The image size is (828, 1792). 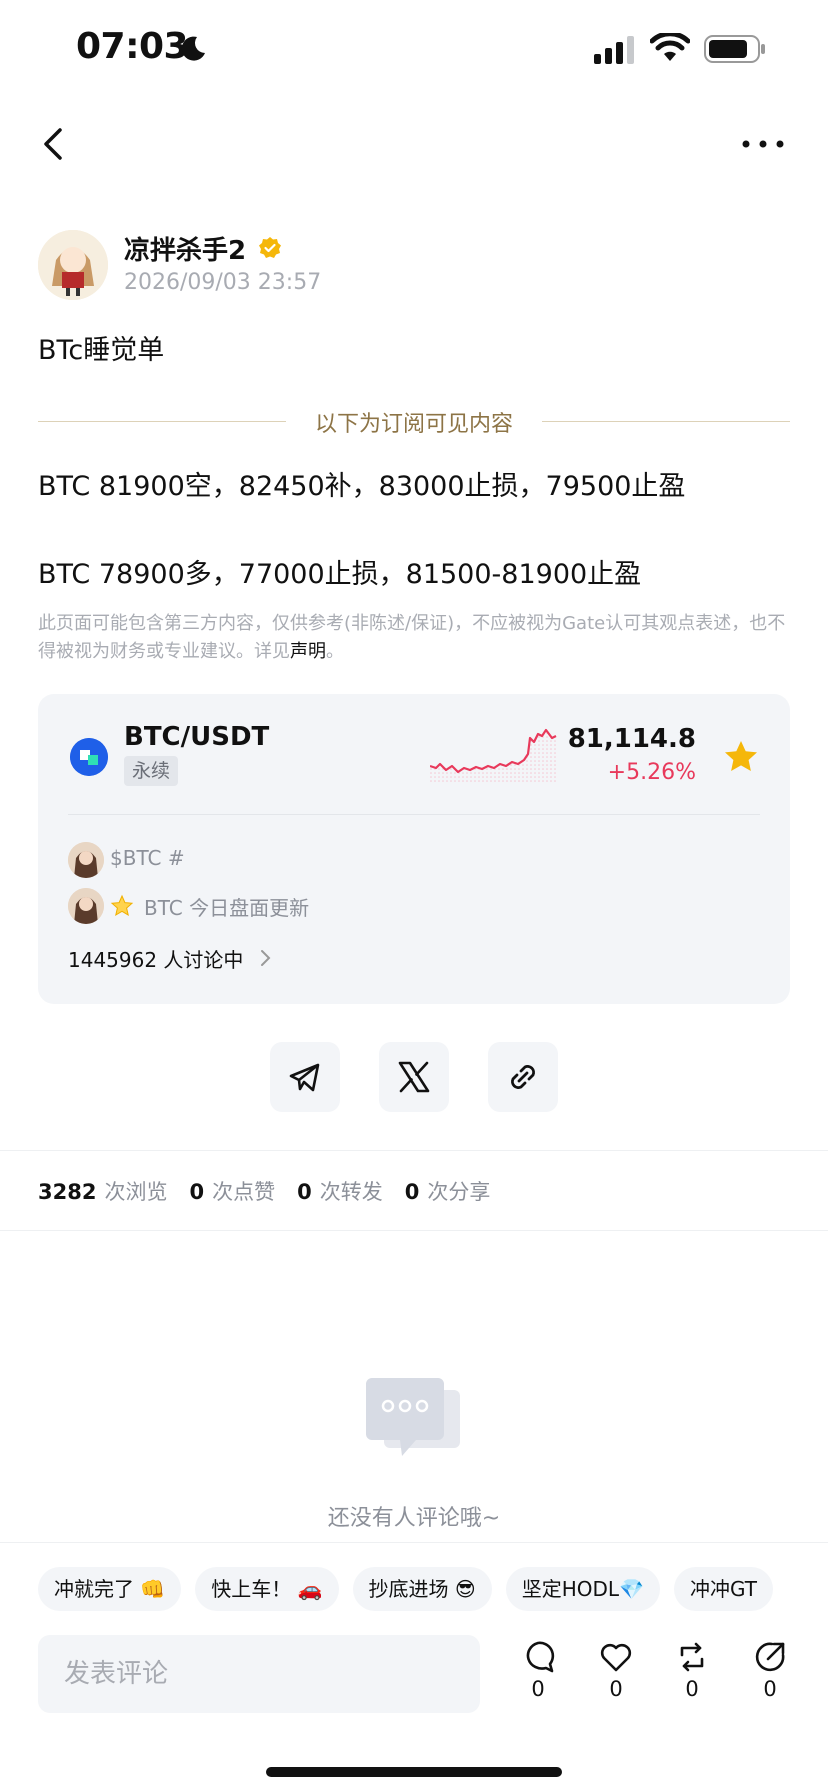 What do you see at coordinates (414, 145) in the screenshot?
I see `nav-bar` at bounding box center [414, 145].